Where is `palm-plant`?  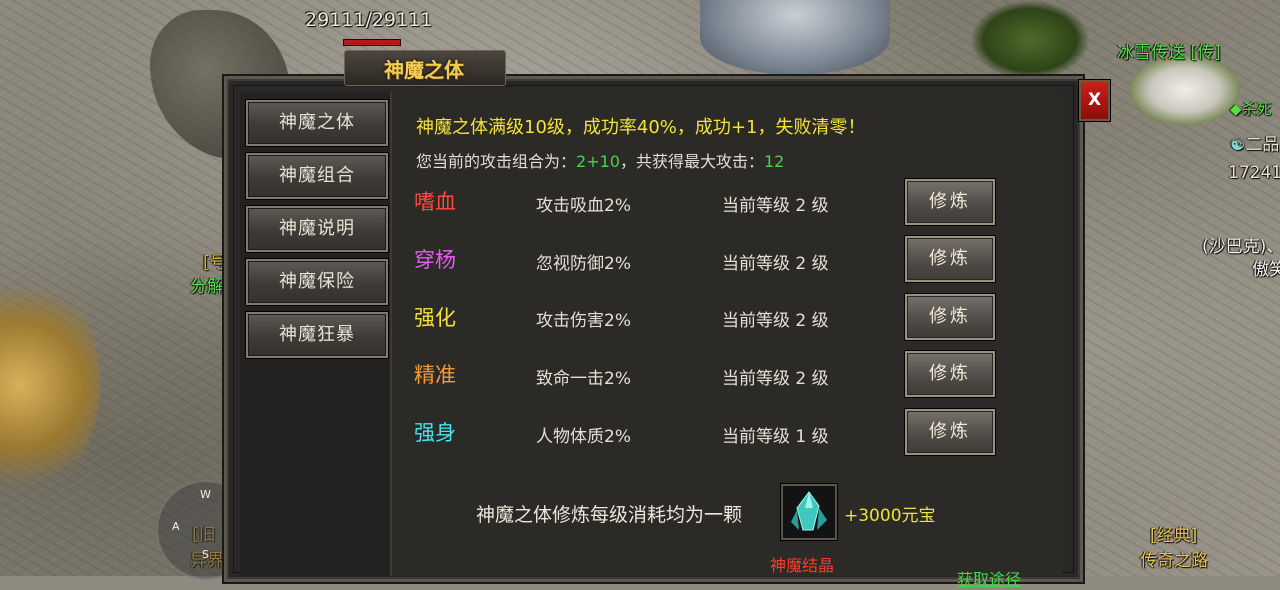 palm-plant is located at coordinates (1030, 40).